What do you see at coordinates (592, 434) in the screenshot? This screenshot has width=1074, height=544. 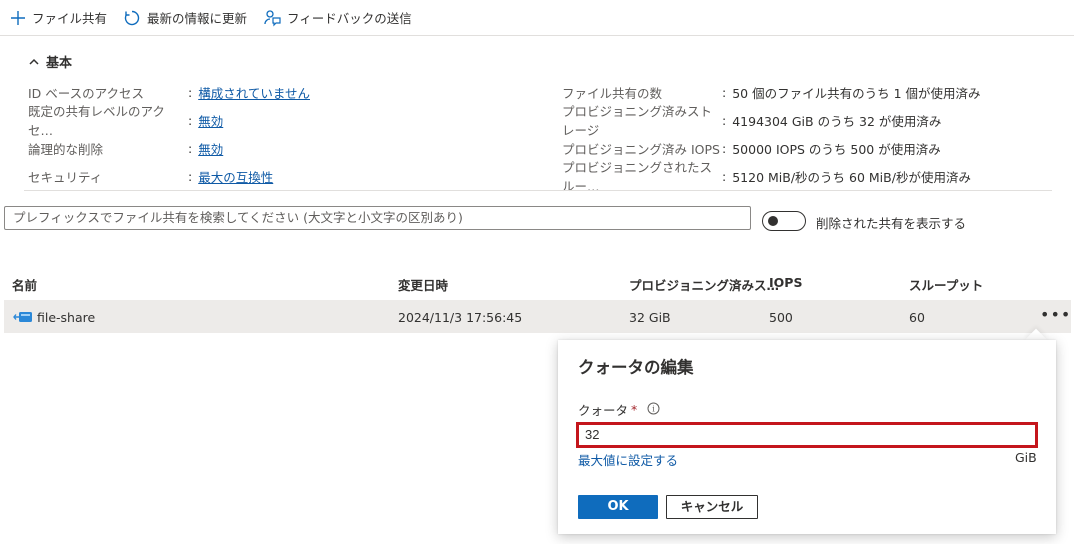 I see `quota-input-value: 32` at bounding box center [592, 434].